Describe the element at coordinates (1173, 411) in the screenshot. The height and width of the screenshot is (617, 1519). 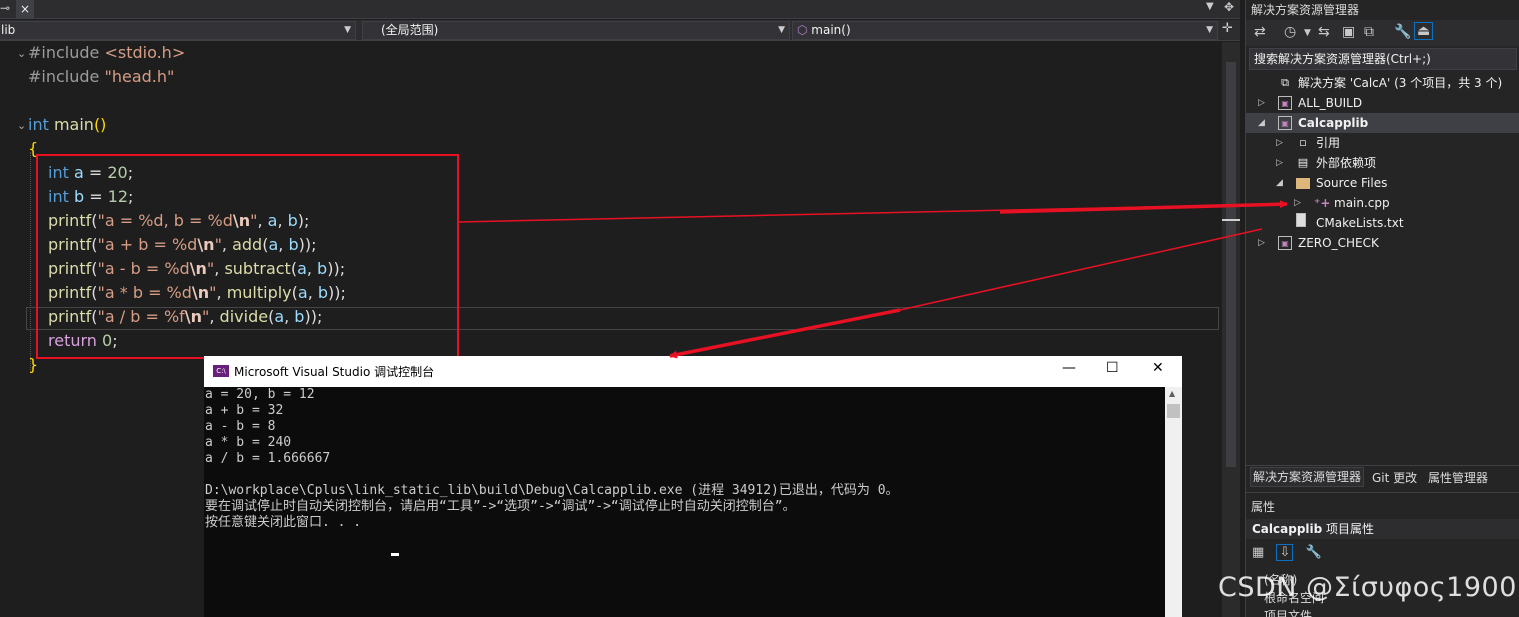
I see `console-scrollbar-thumb` at that location.